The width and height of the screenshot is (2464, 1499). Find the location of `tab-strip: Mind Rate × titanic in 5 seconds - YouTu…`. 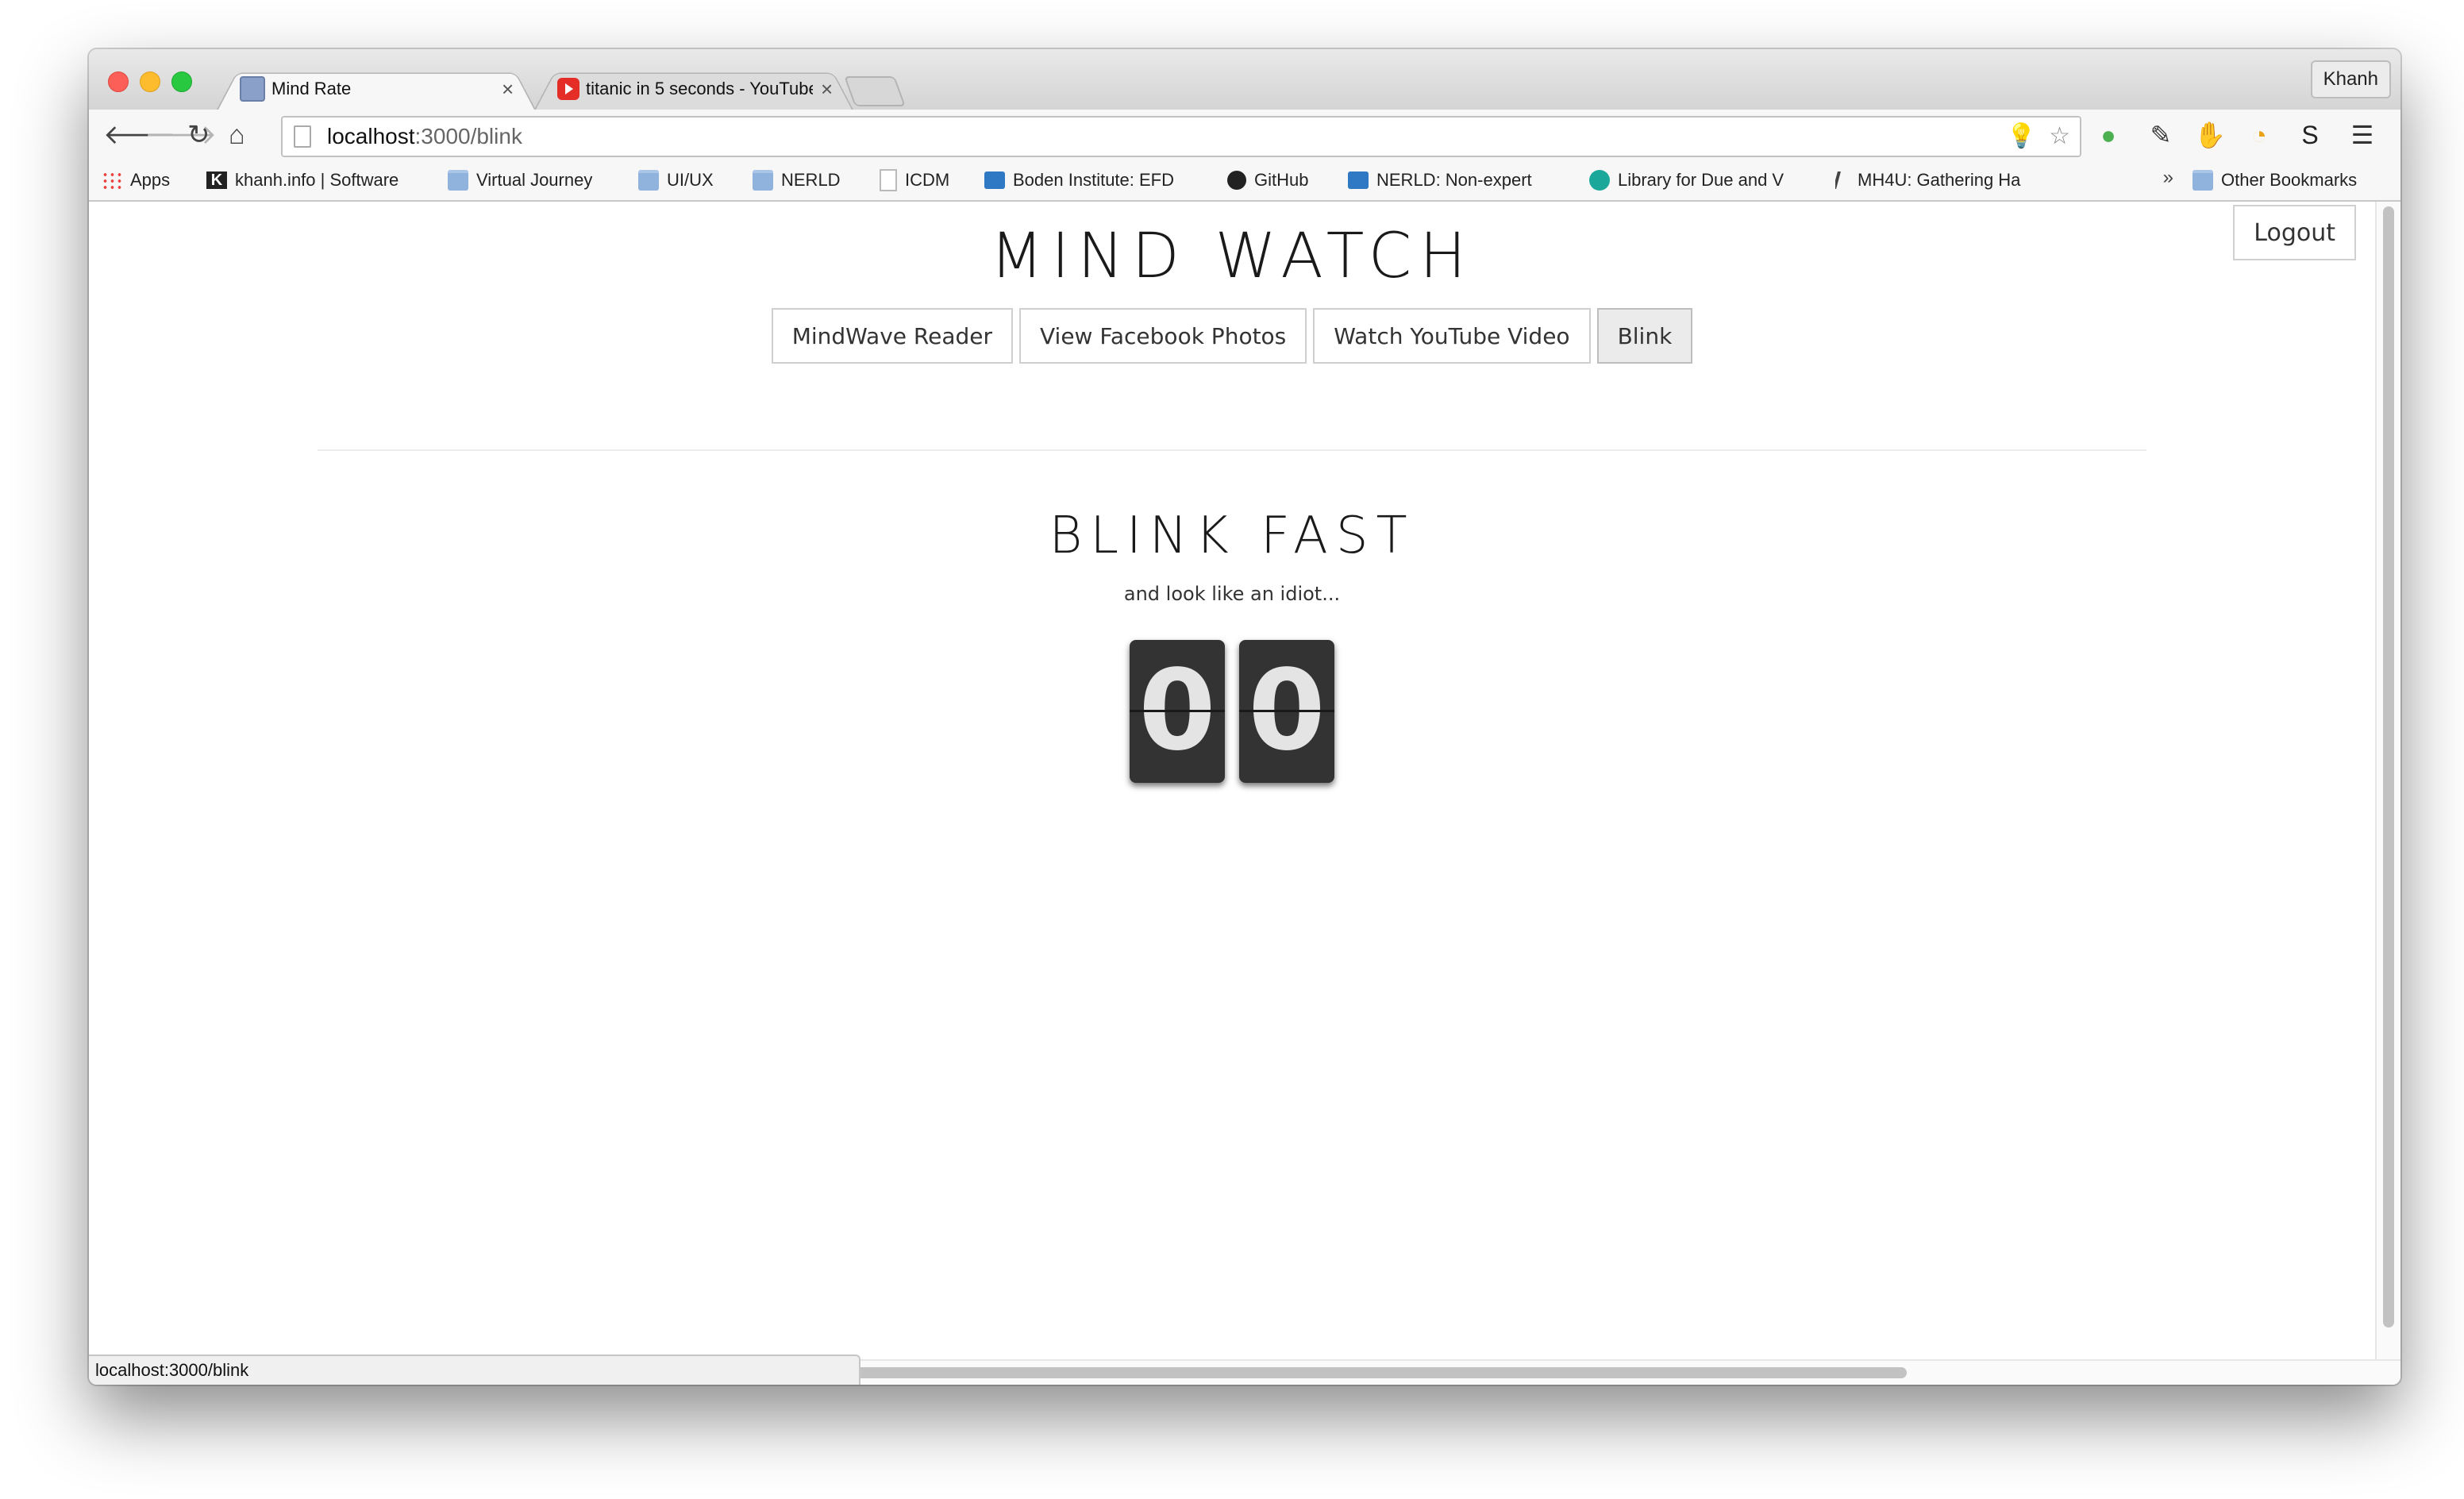

tab-strip: Mind Rate × titanic in 5 seconds - YouTu… is located at coordinates (1244, 80).